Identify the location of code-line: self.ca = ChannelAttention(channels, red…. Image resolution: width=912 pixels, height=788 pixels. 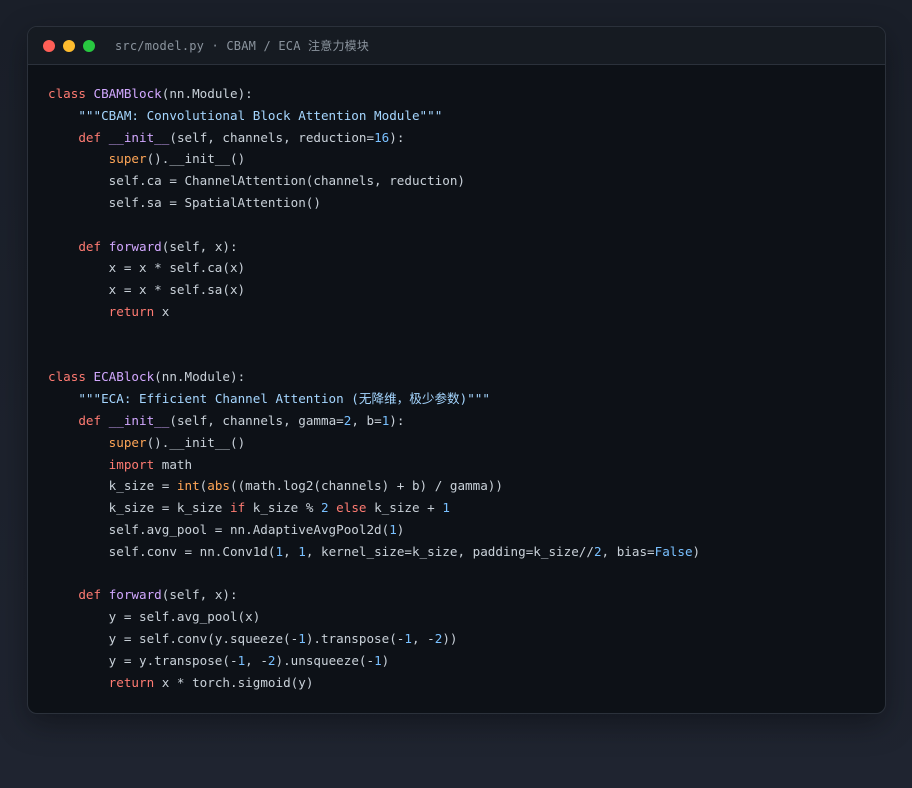
(456, 181).